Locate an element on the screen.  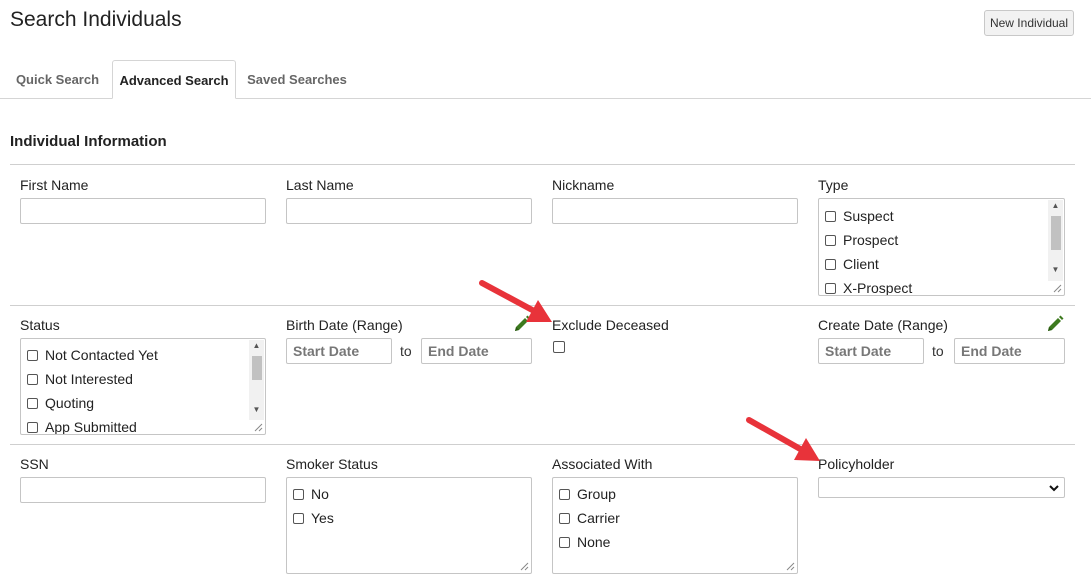
smoker-status-label: Smoker Status is located at coordinates (332, 464).